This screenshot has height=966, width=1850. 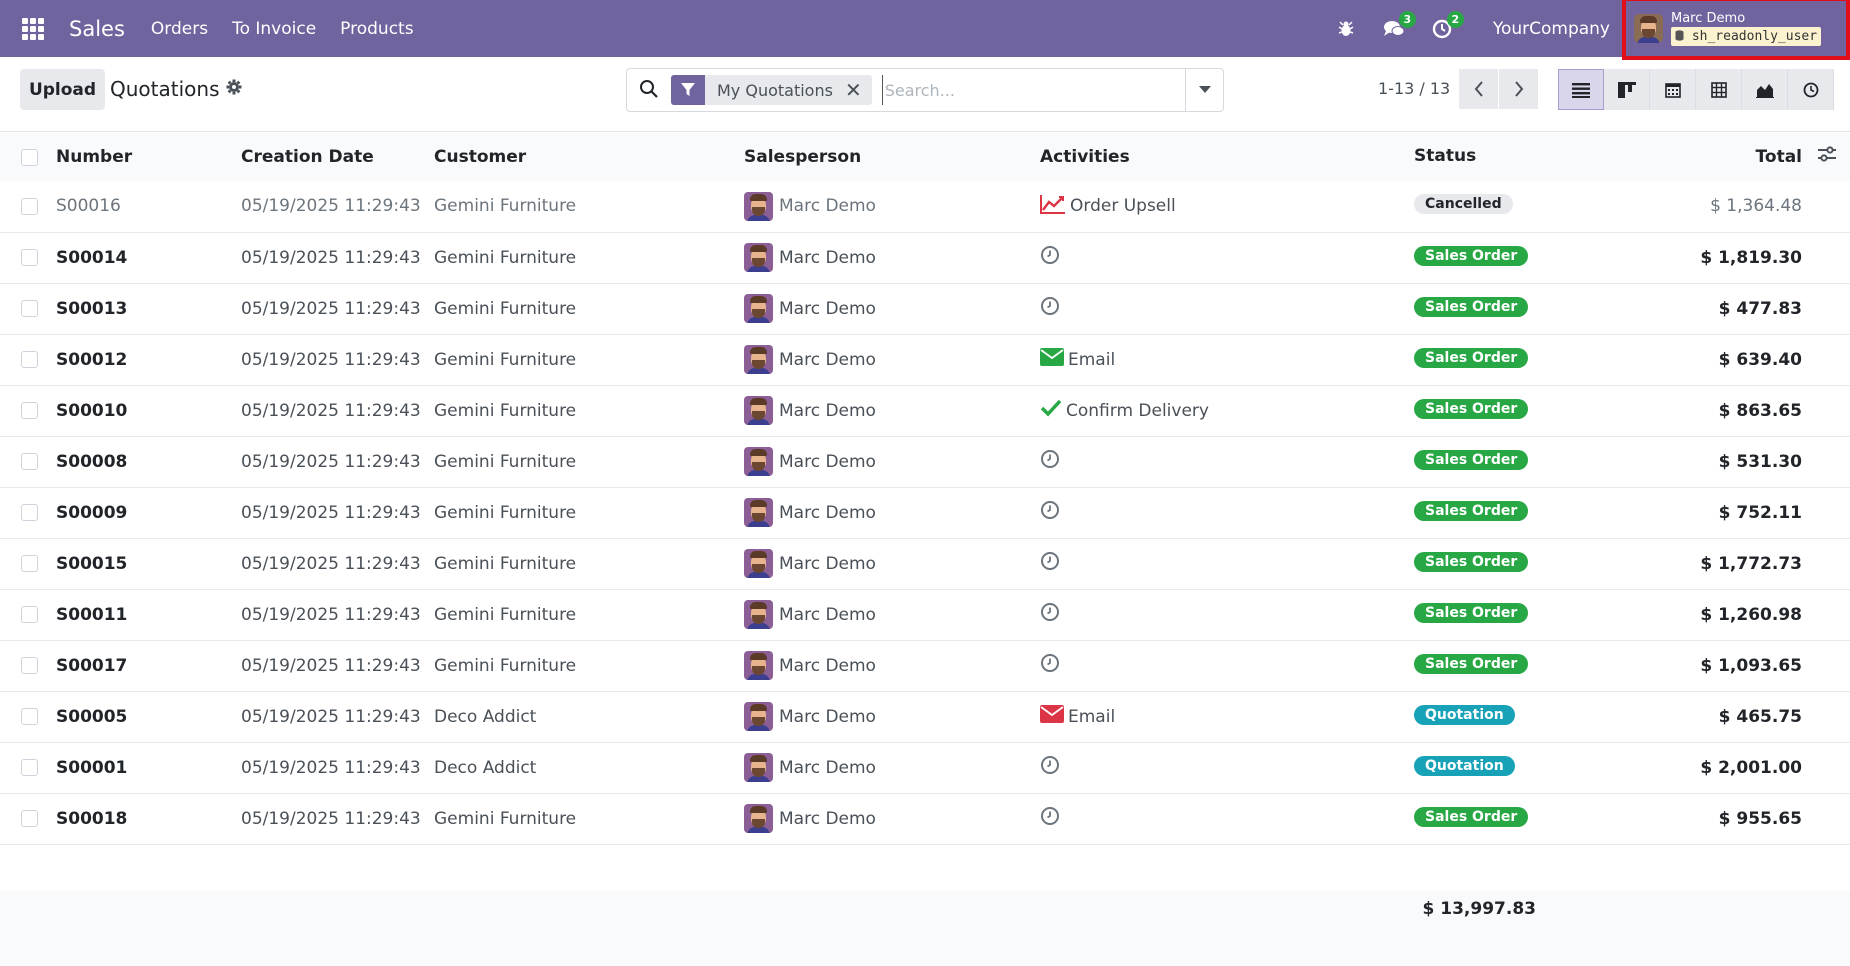 I want to click on apps-grid-icon, so click(x=33, y=28).